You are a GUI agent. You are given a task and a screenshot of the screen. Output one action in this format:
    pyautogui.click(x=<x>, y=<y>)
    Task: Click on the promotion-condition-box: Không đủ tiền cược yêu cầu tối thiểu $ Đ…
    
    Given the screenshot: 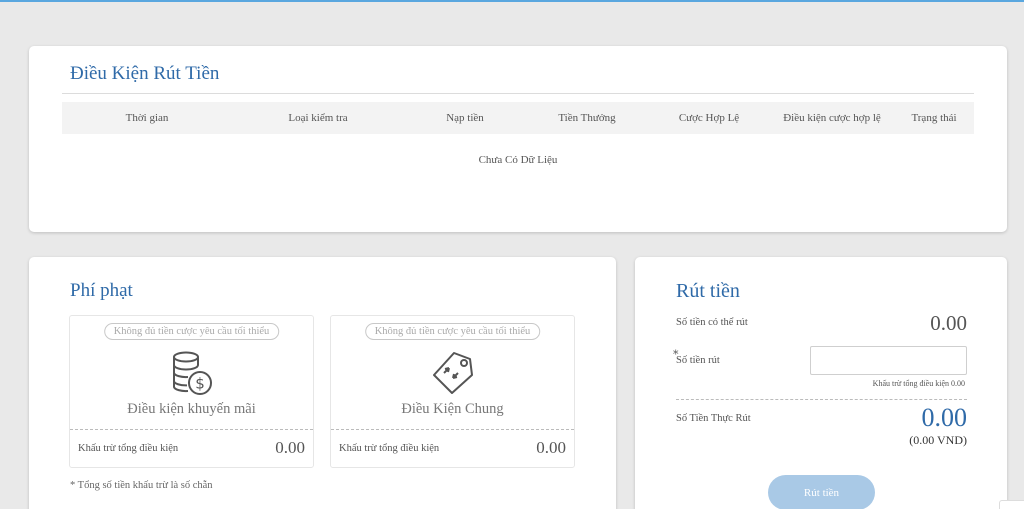 What is the action you would take?
    pyautogui.click(x=191, y=391)
    